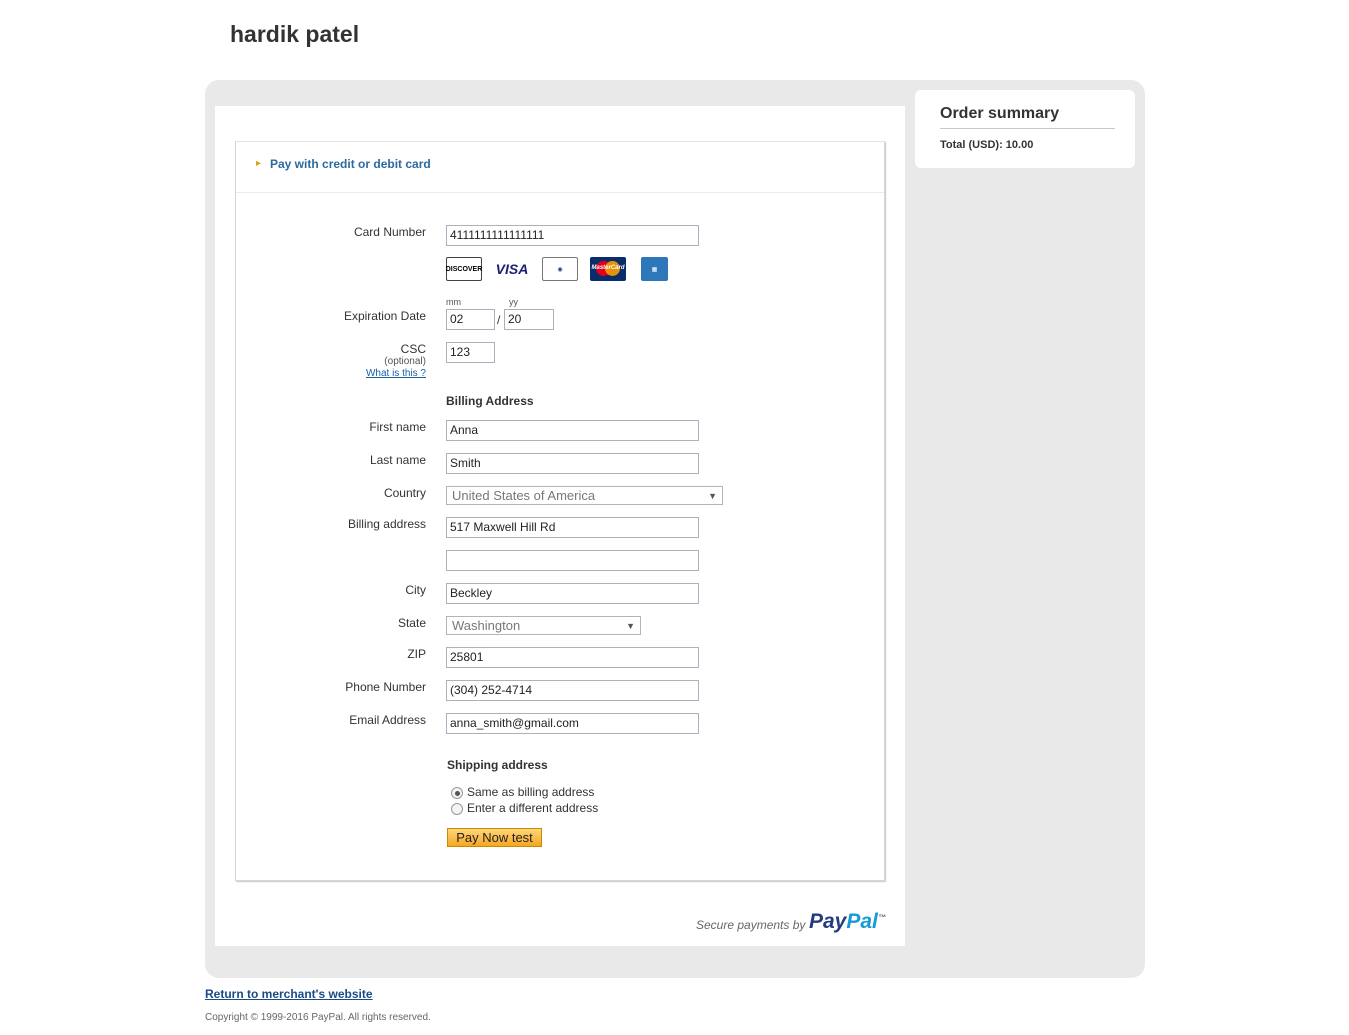 This screenshot has height=1035, width=1349. What do you see at coordinates (404, 493) in the screenshot?
I see `country-label: Country` at bounding box center [404, 493].